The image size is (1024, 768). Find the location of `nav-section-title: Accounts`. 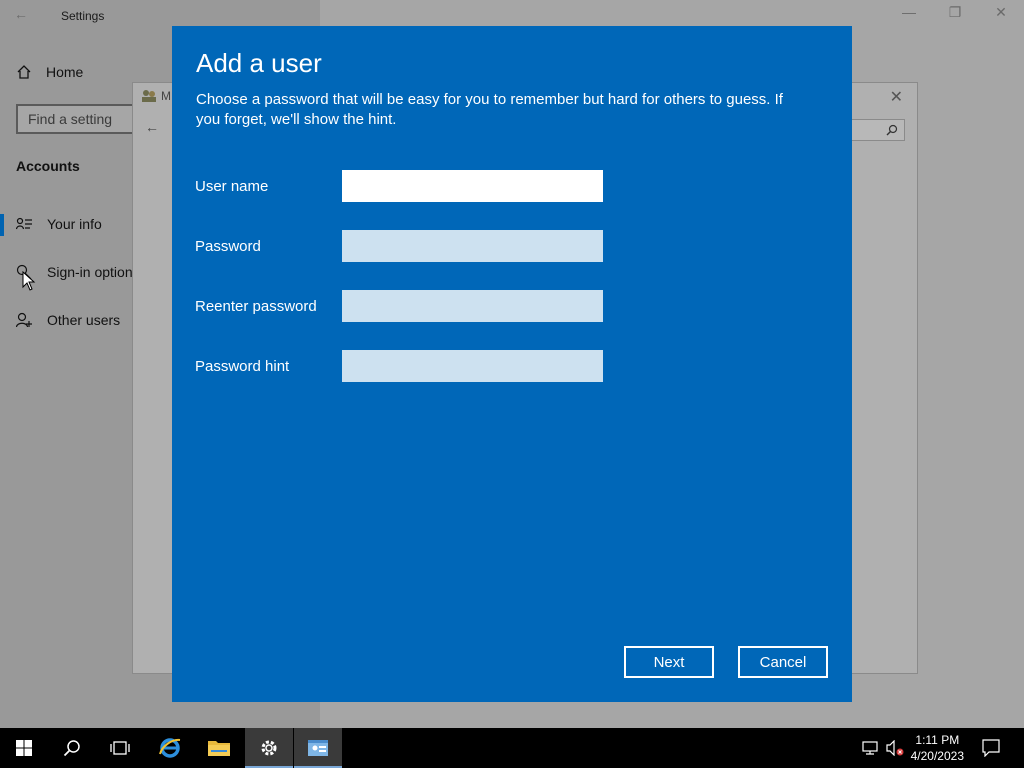

nav-section-title: Accounts is located at coordinates (48, 166).